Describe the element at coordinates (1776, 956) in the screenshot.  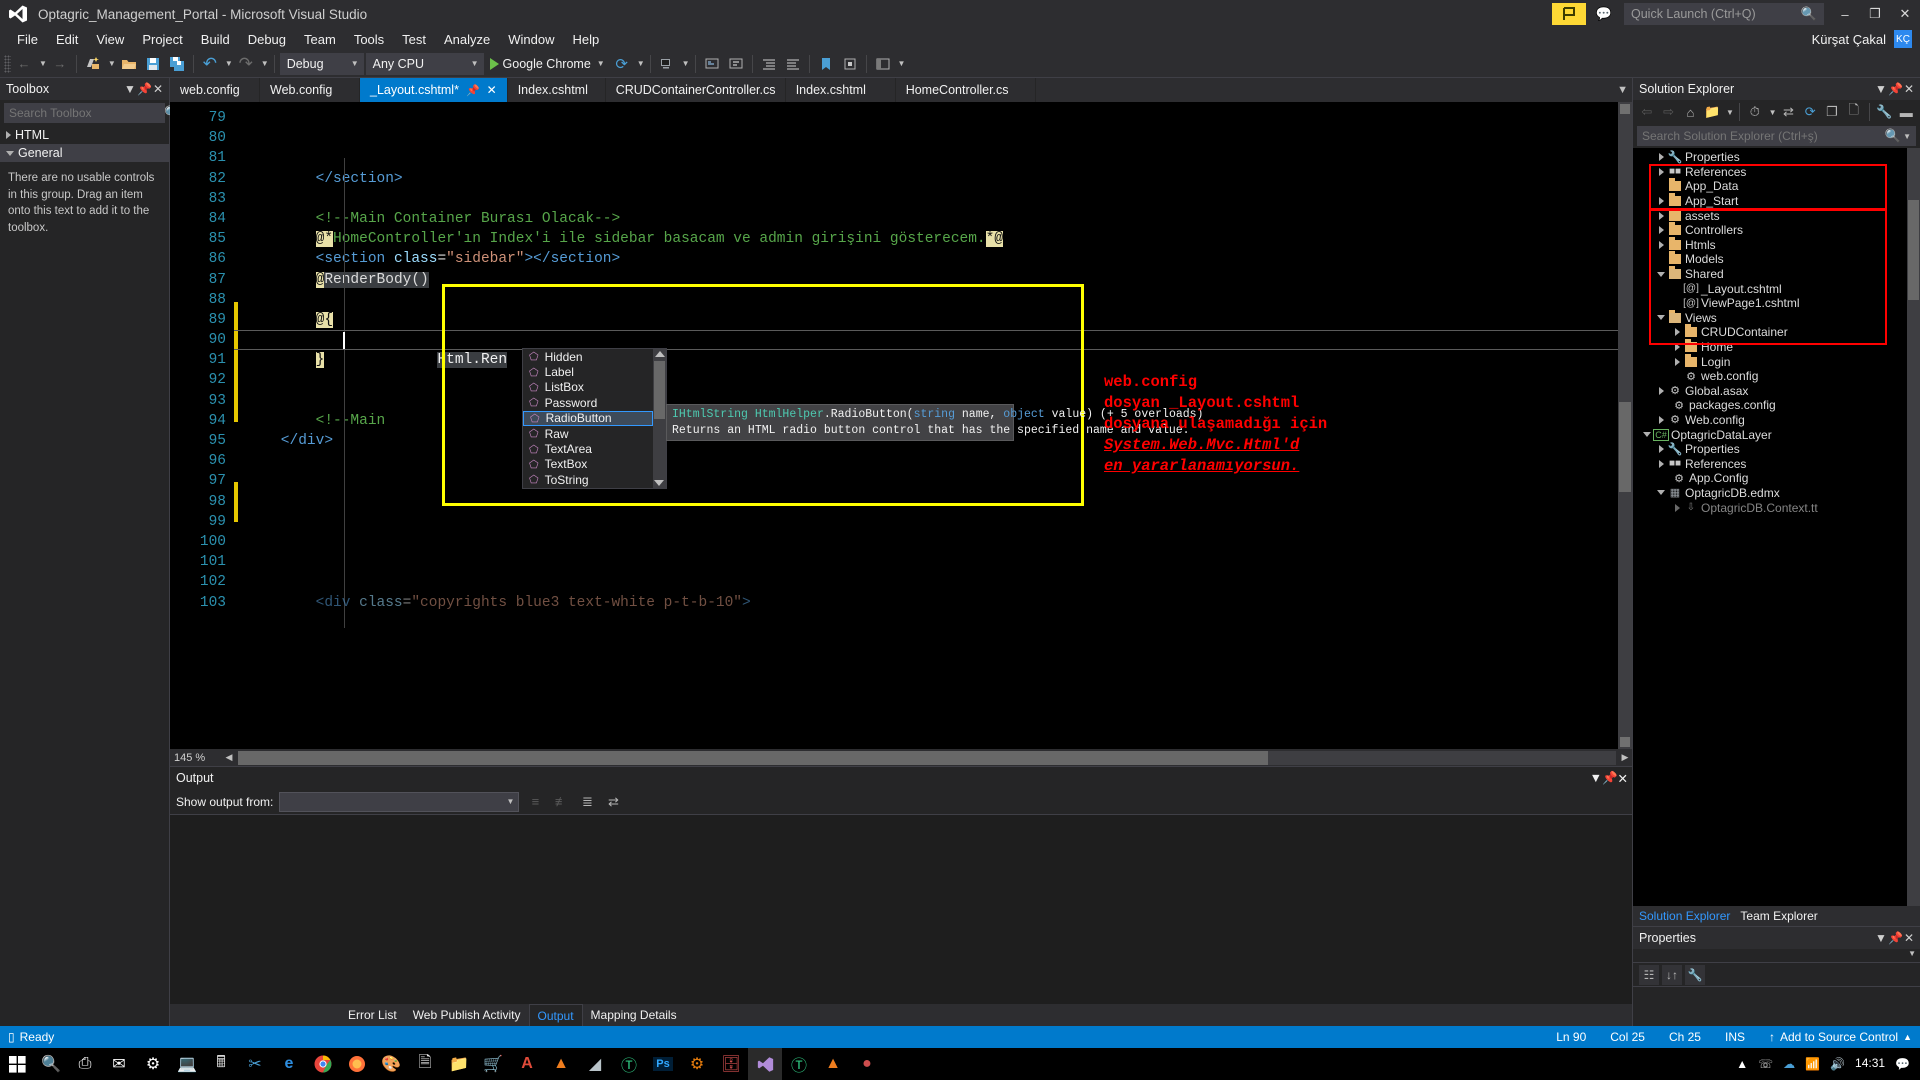
I see `properties-object-select: ▼` at that location.